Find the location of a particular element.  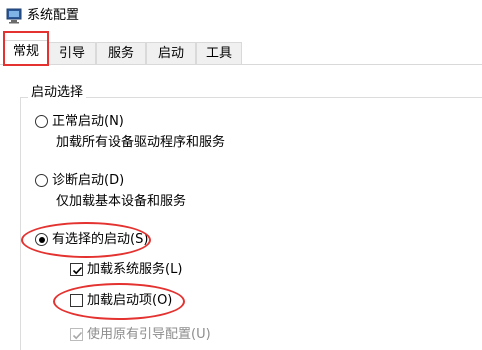

load-system-services-label: 加载系统服务(L) is located at coordinates (134, 270).